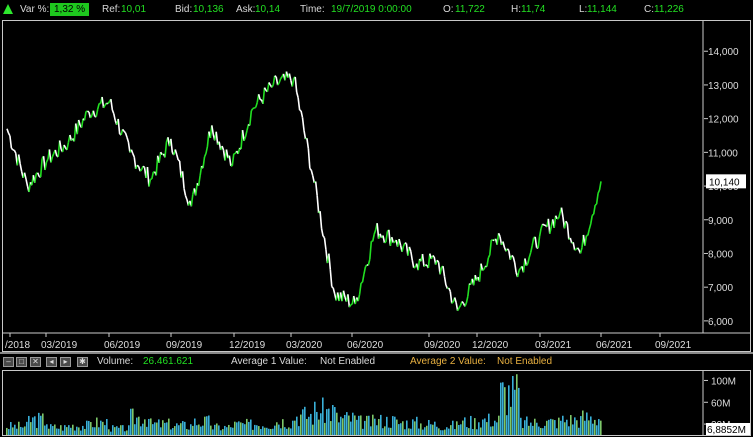 This screenshot has width=753, height=437. I want to click on volume-chart: 100M60M20M6,8852M, so click(376, 403).